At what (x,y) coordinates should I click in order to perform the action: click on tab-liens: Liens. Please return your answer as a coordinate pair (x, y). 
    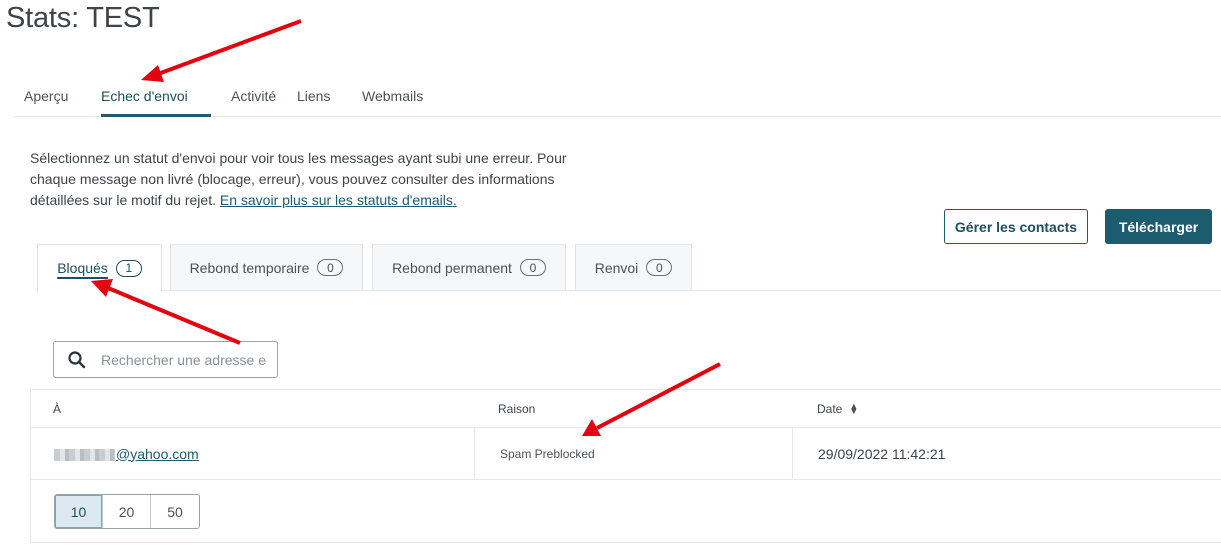
    Looking at the image, I should click on (313, 96).